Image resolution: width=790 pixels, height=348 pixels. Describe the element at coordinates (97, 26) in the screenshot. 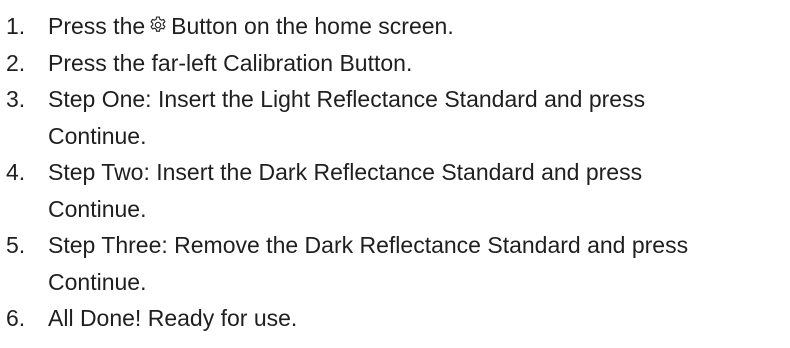

I see `step-text-before-icon: Press the` at that location.